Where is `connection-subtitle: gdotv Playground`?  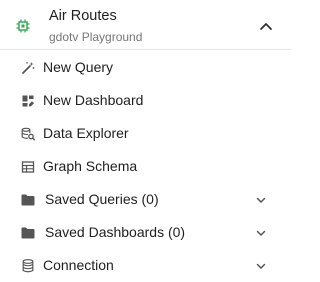
connection-subtitle: gdotv Playground is located at coordinates (96, 37).